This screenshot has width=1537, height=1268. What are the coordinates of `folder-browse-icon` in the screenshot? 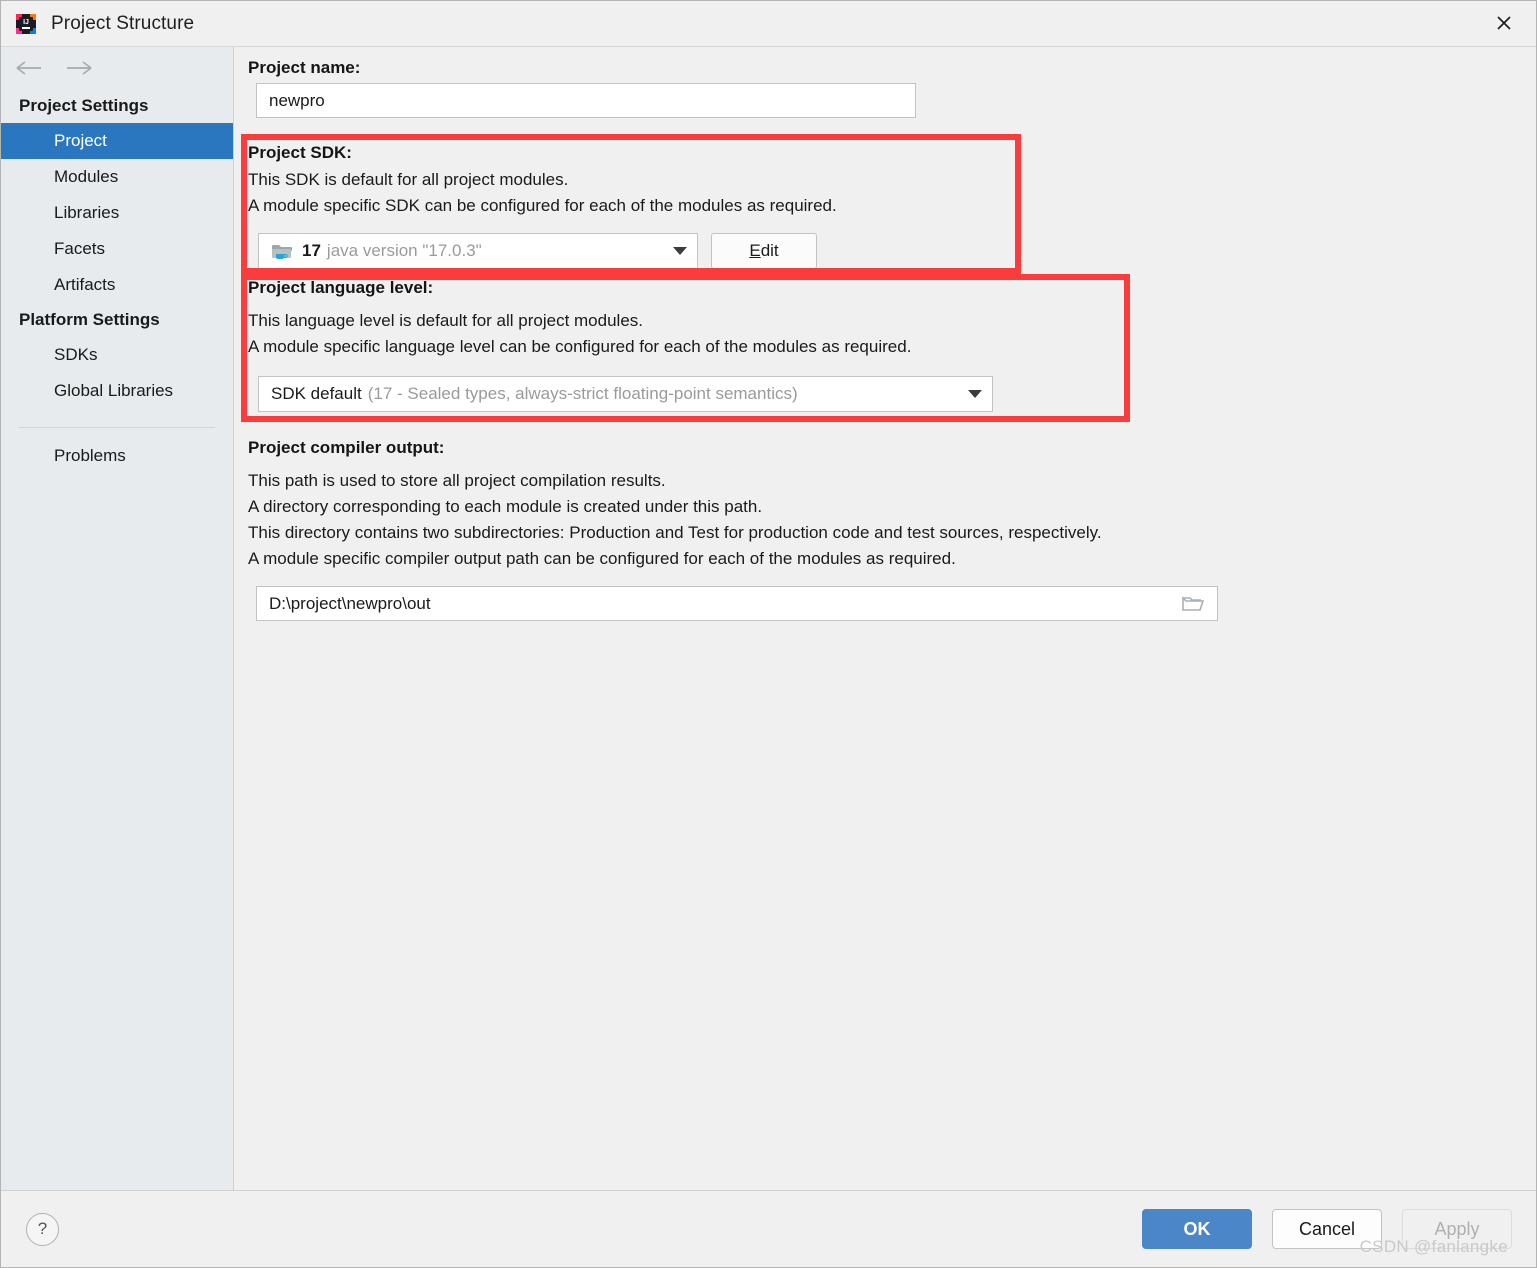 It's located at (1193, 604).